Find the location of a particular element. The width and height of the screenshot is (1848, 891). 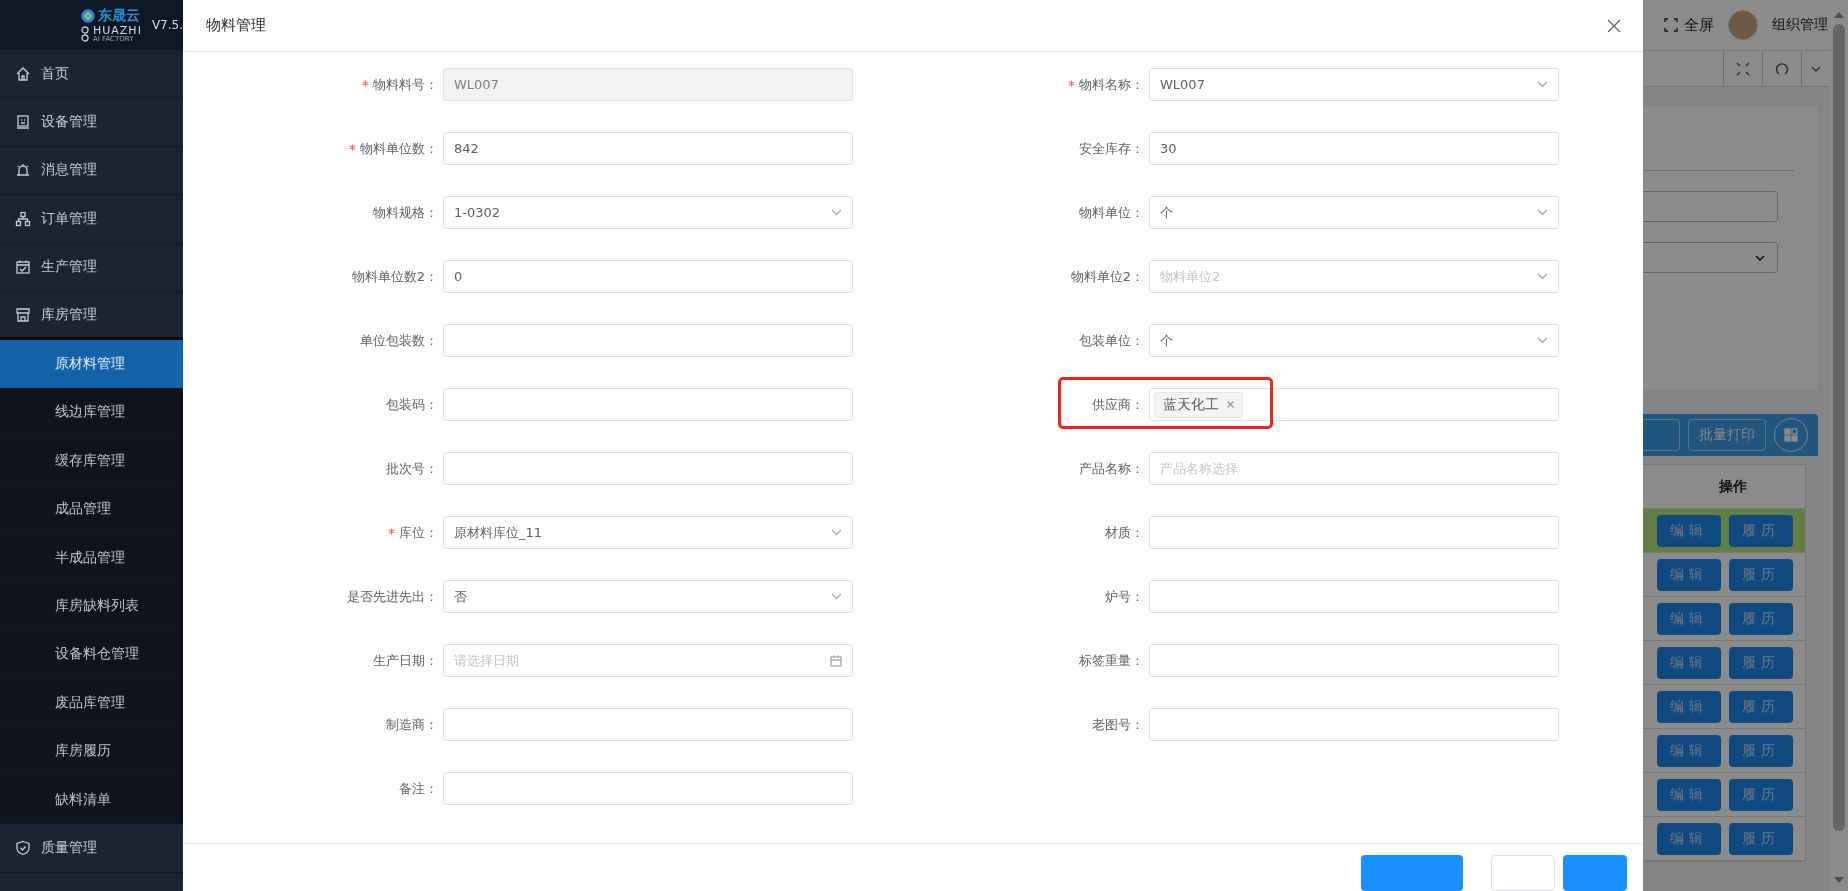

input-field: 842 is located at coordinates (648, 149).